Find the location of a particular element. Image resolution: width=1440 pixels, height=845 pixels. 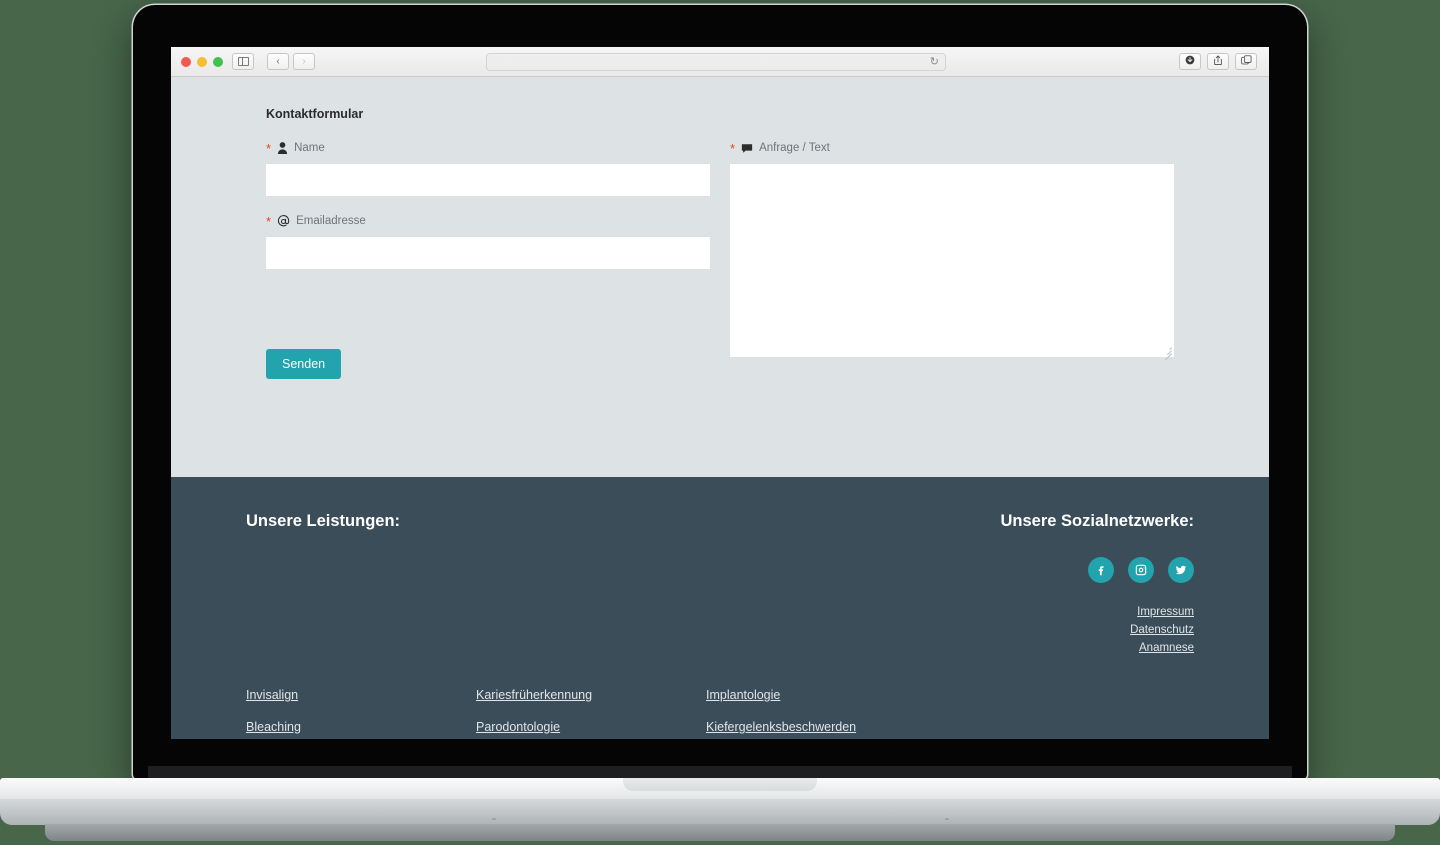

legal-links: Impressum Datenschutz Anamnese is located at coordinates (1086, 630).